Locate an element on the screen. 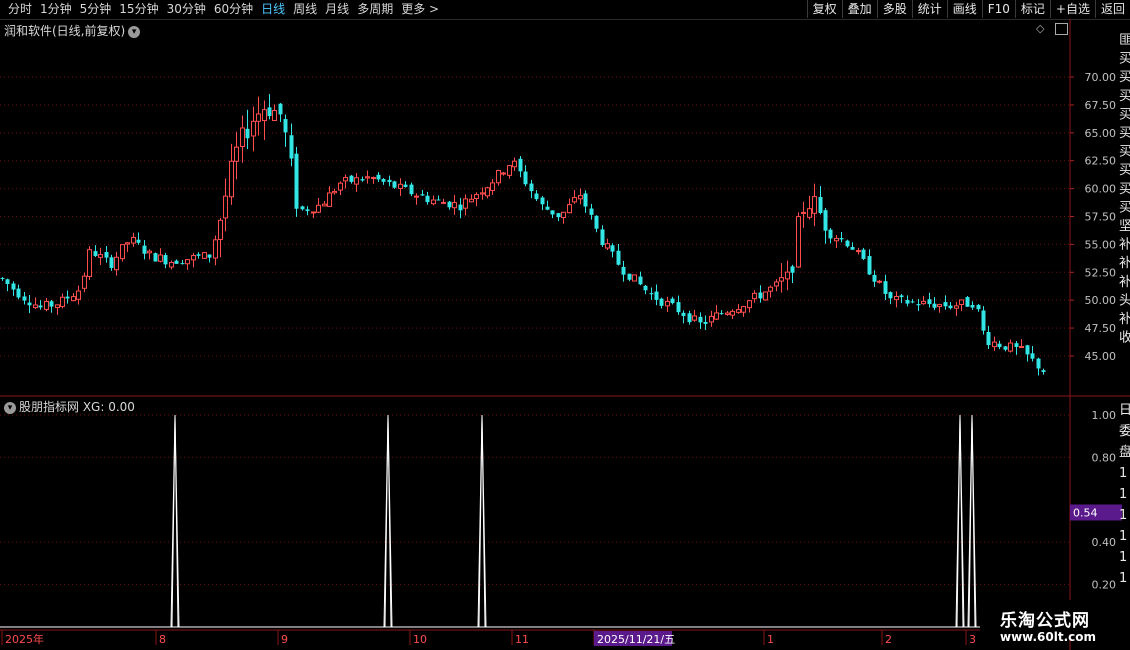 The image size is (1130, 650). toolbar-button-8: 返回 is located at coordinates (1112, 9).